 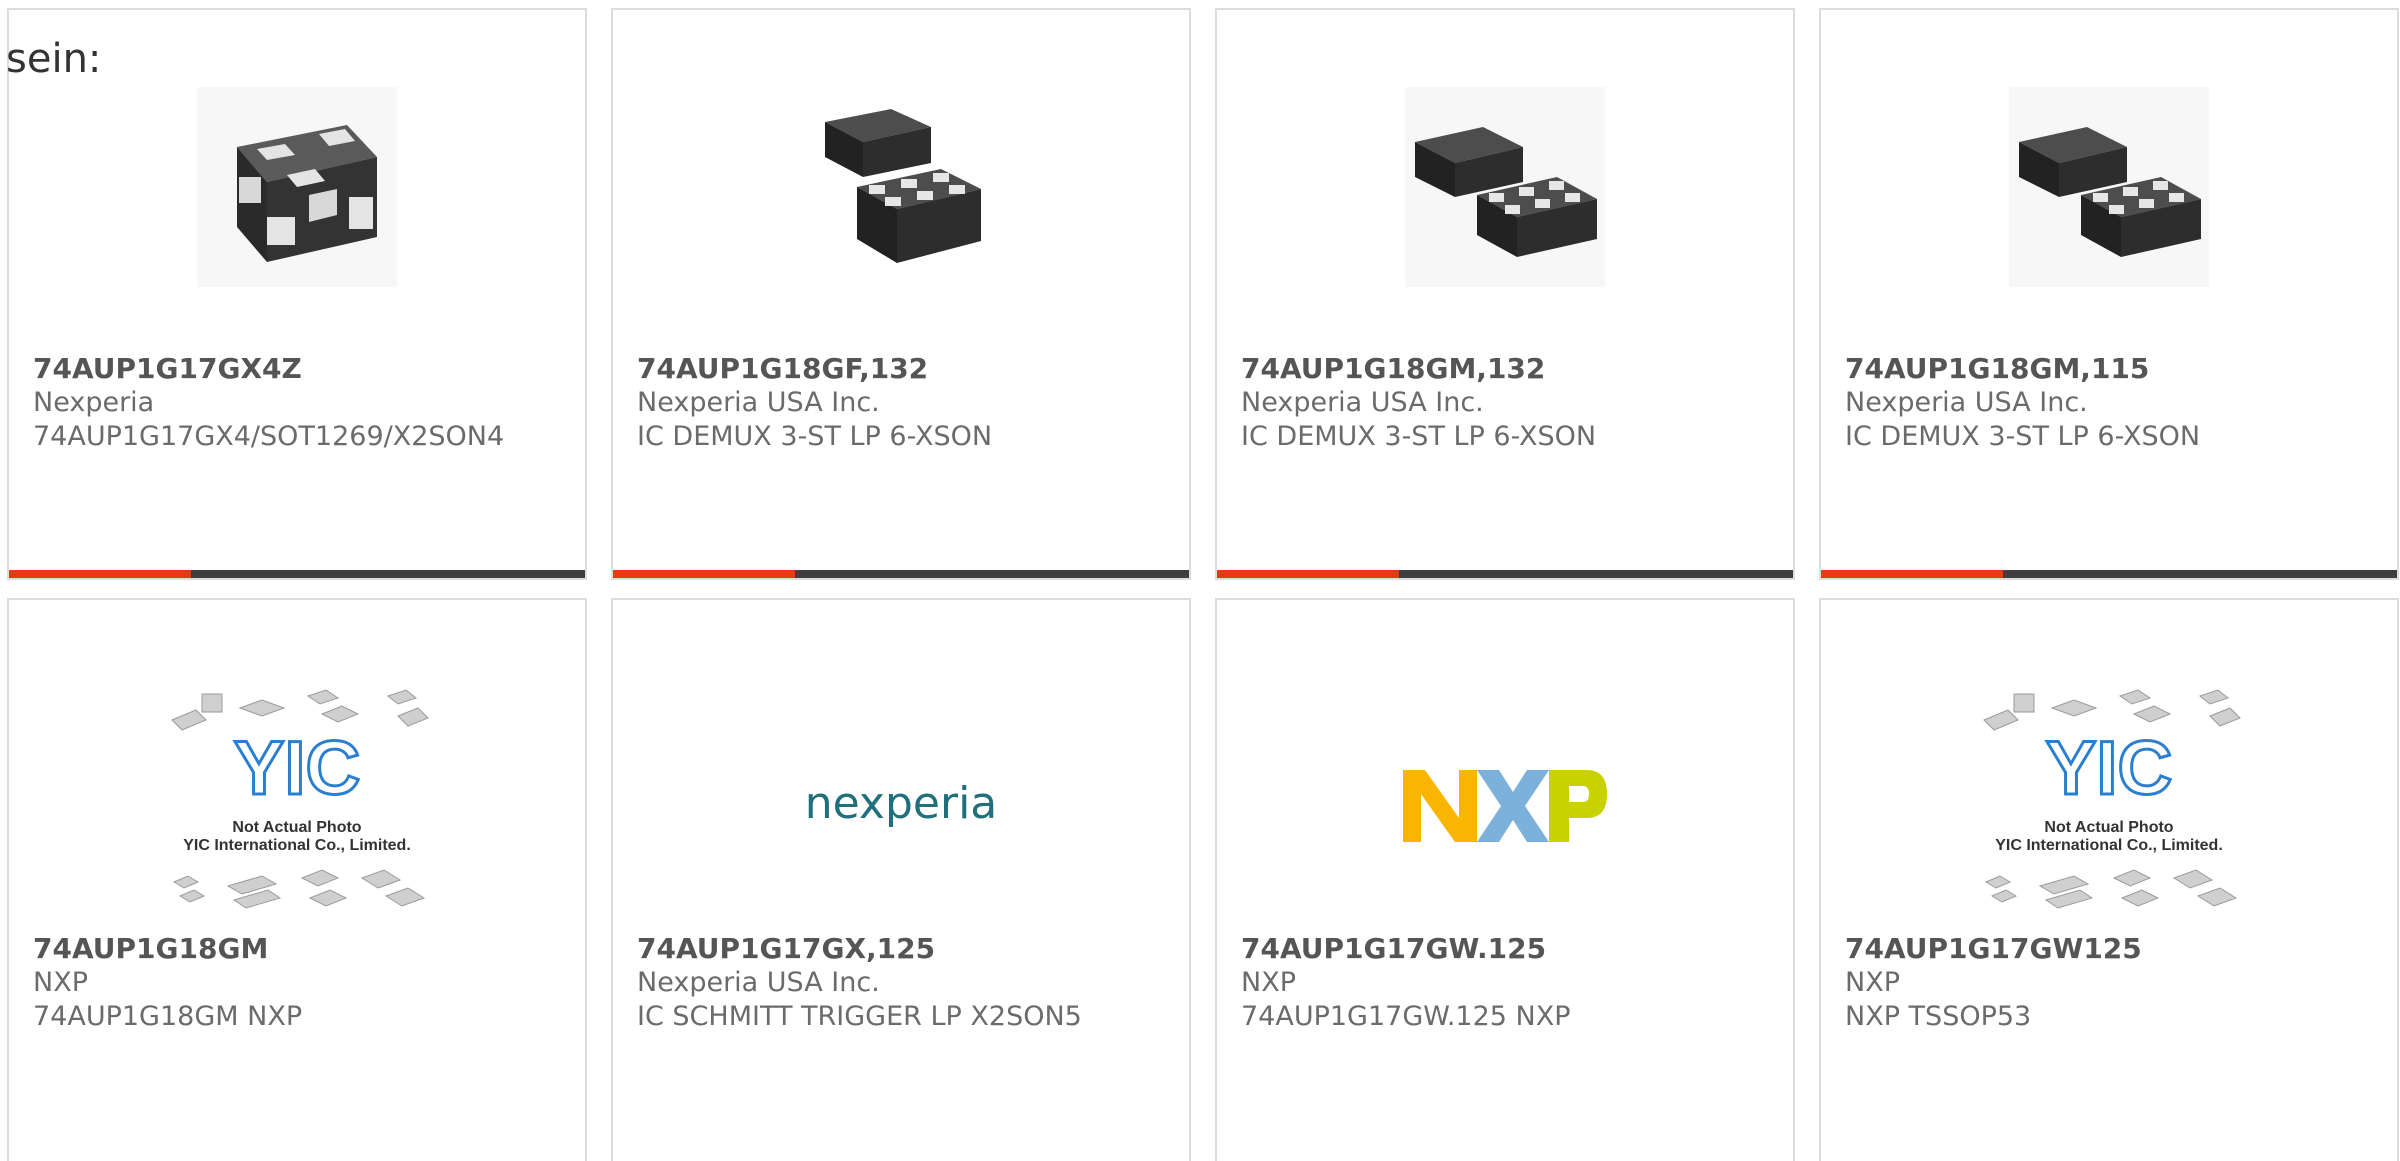 What do you see at coordinates (269, 436) in the screenshot?
I see `description: 74AUP1G17GX4/SOT1269/X2SON4` at bounding box center [269, 436].